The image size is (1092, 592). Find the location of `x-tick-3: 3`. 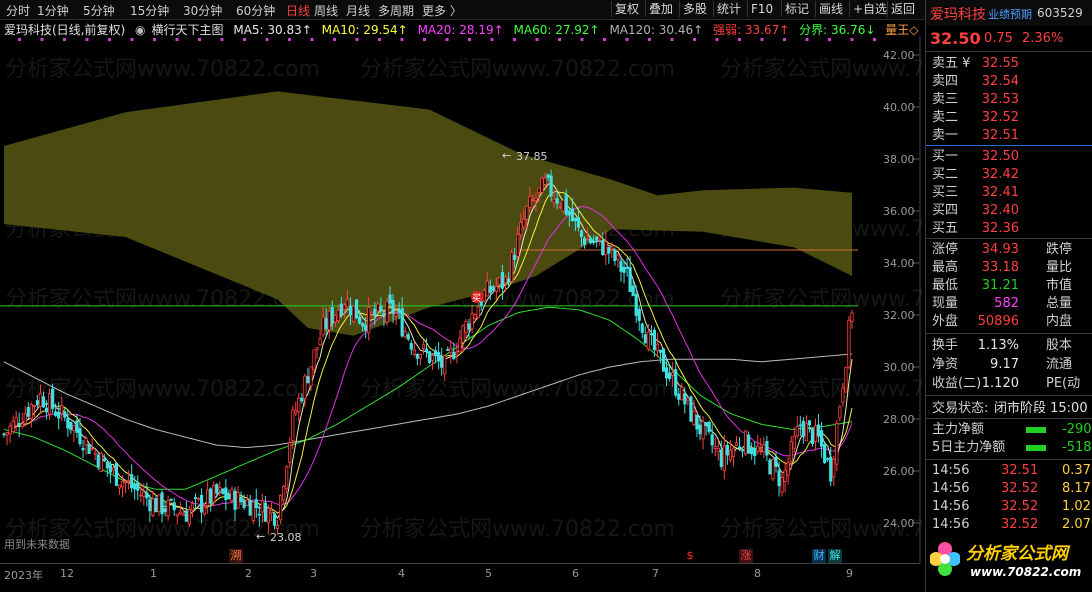

x-tick-3: 3 is located at coordinates (313, 573).